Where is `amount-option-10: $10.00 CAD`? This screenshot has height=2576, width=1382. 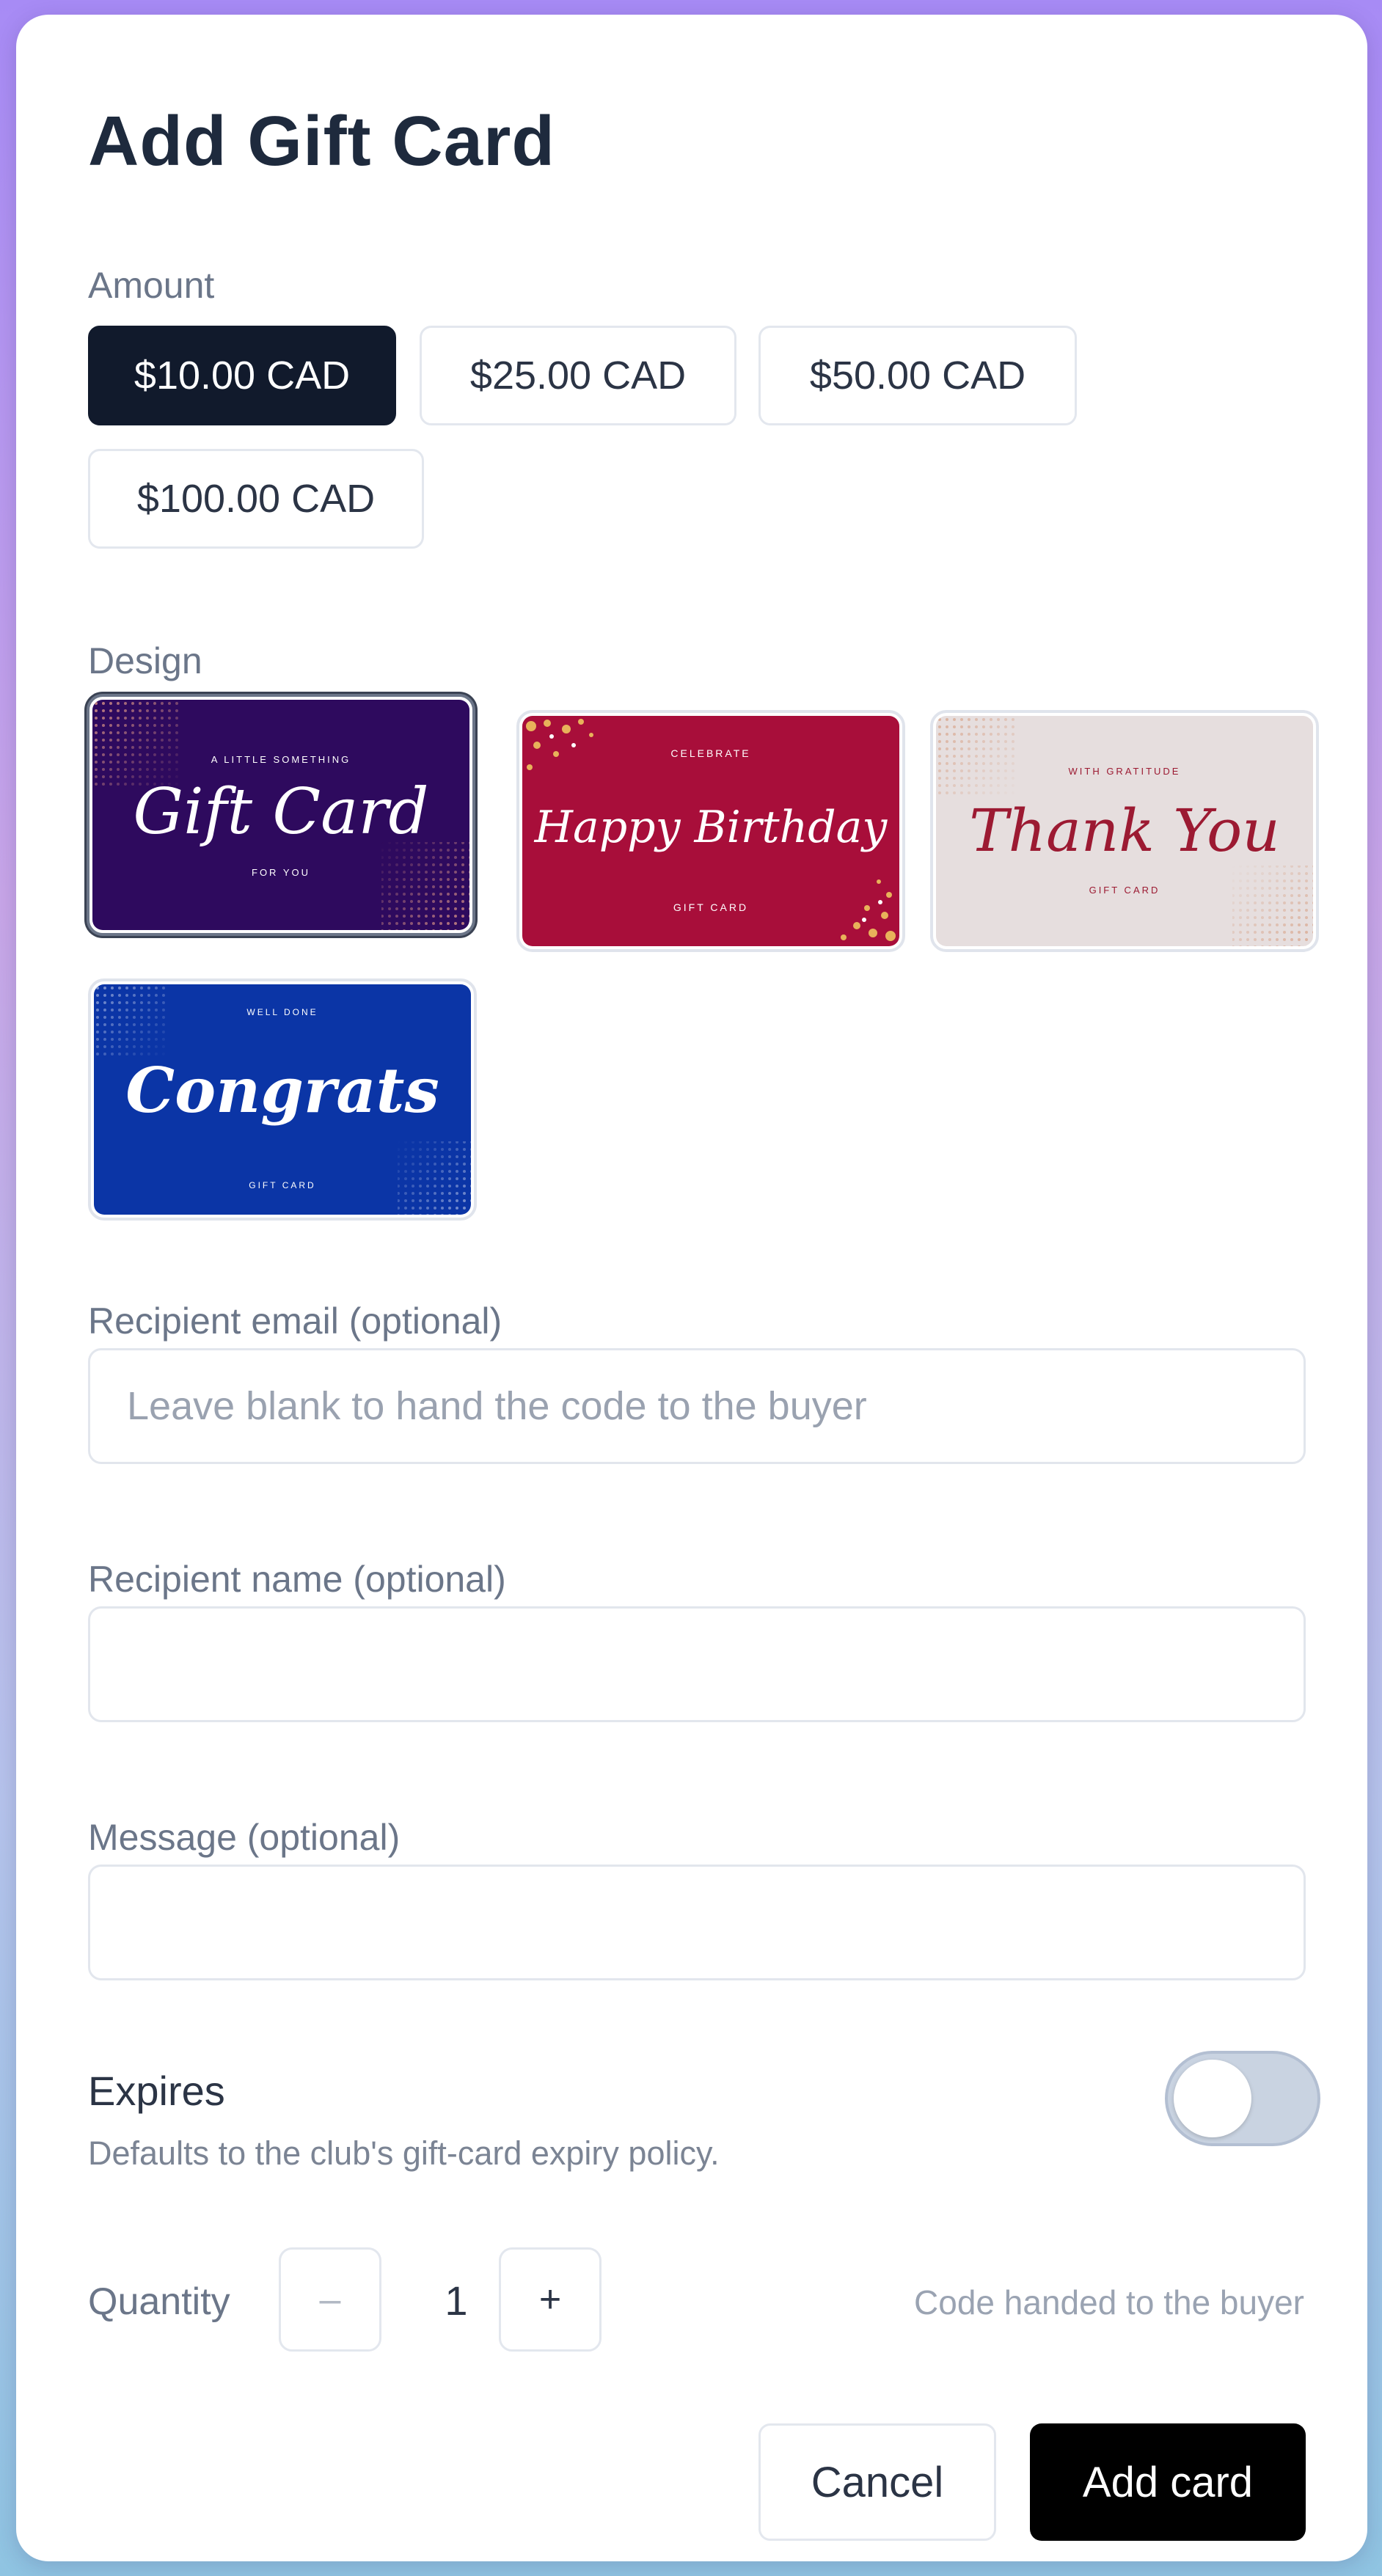
amount-option-10: $10.00 CAD is located at coordinates (242, 375).